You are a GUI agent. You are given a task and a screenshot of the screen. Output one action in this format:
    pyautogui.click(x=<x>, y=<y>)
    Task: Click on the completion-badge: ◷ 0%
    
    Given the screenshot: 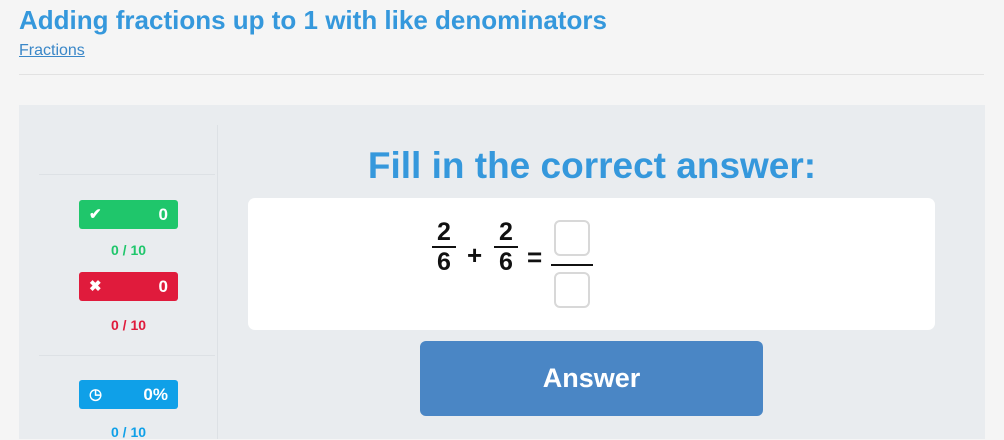 What is the action you would take?
    pyautogui.click(x=128, y=394)
    